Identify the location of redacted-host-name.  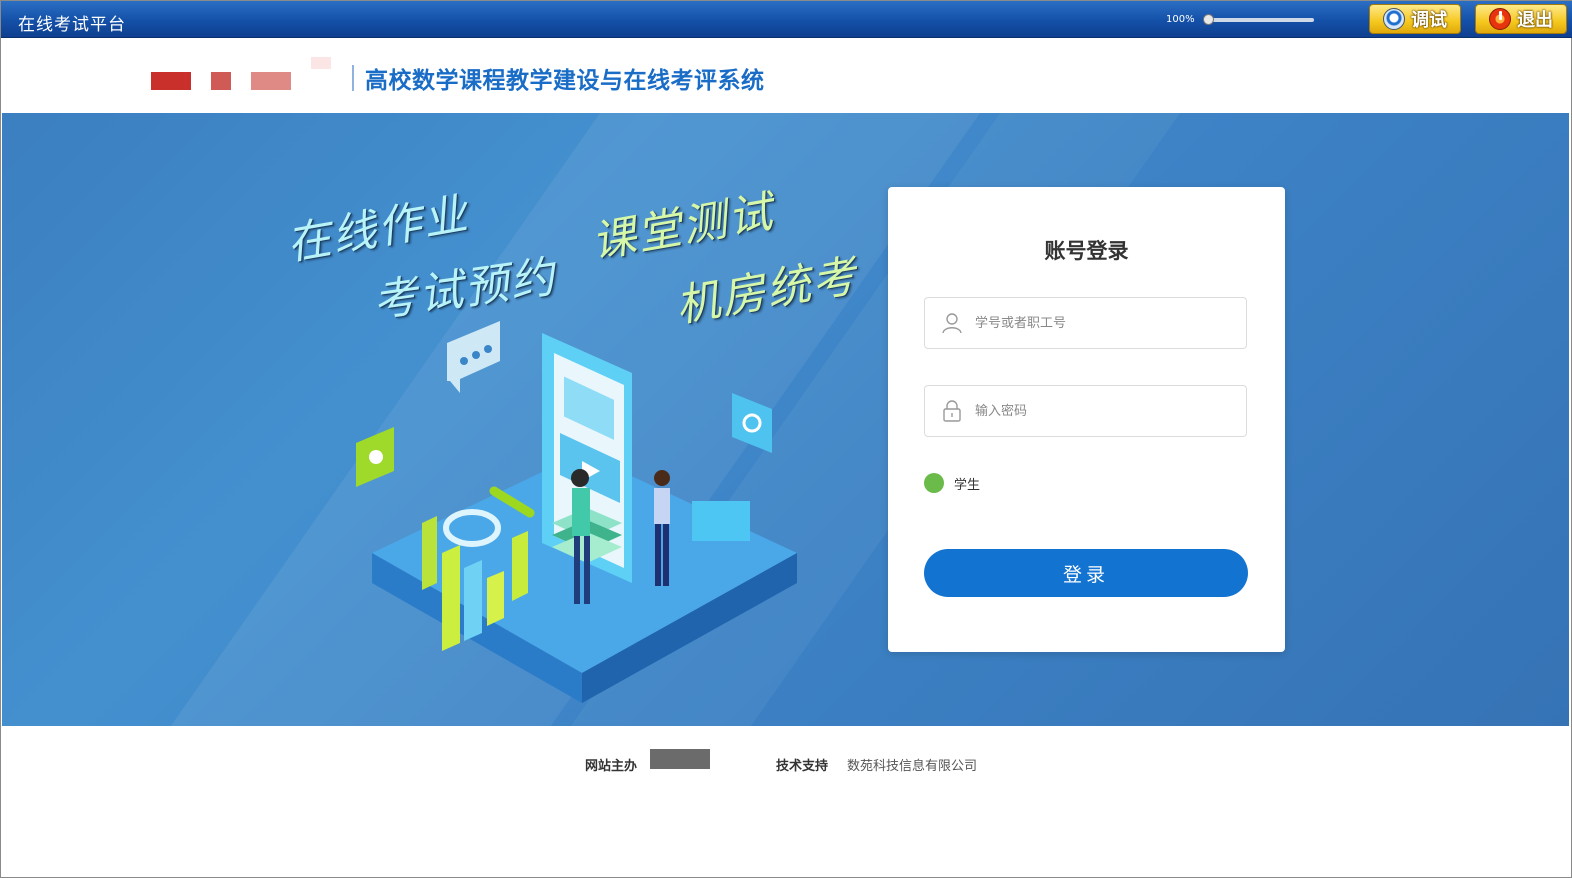
(680, 759).